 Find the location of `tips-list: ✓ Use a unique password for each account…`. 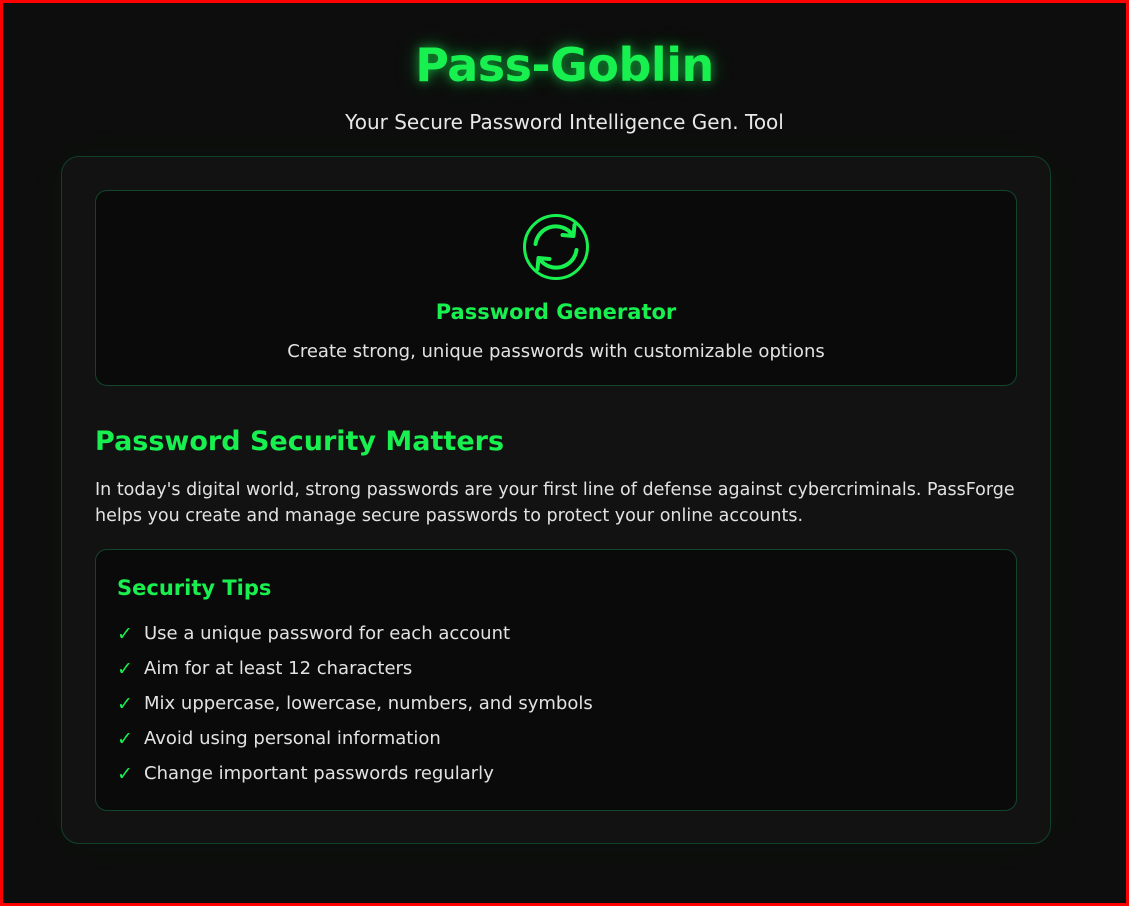

tips-list: ✓ Use a unique password for each account… is located at coordinates (355, 703).